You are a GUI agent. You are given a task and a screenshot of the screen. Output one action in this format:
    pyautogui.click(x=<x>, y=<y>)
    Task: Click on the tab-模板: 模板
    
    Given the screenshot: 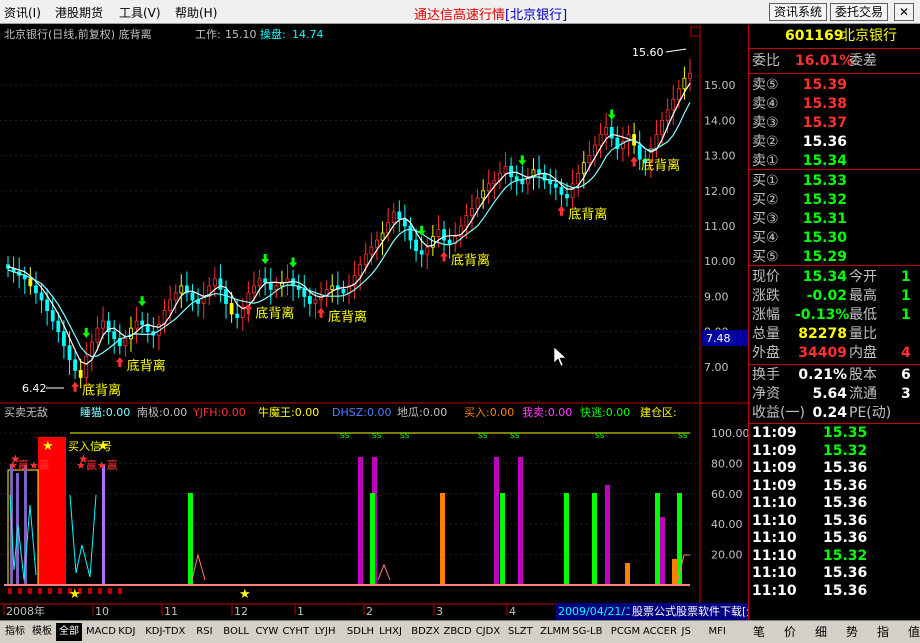 What is the action you would take?
    pyautogui.click(x=42, y=632)
    